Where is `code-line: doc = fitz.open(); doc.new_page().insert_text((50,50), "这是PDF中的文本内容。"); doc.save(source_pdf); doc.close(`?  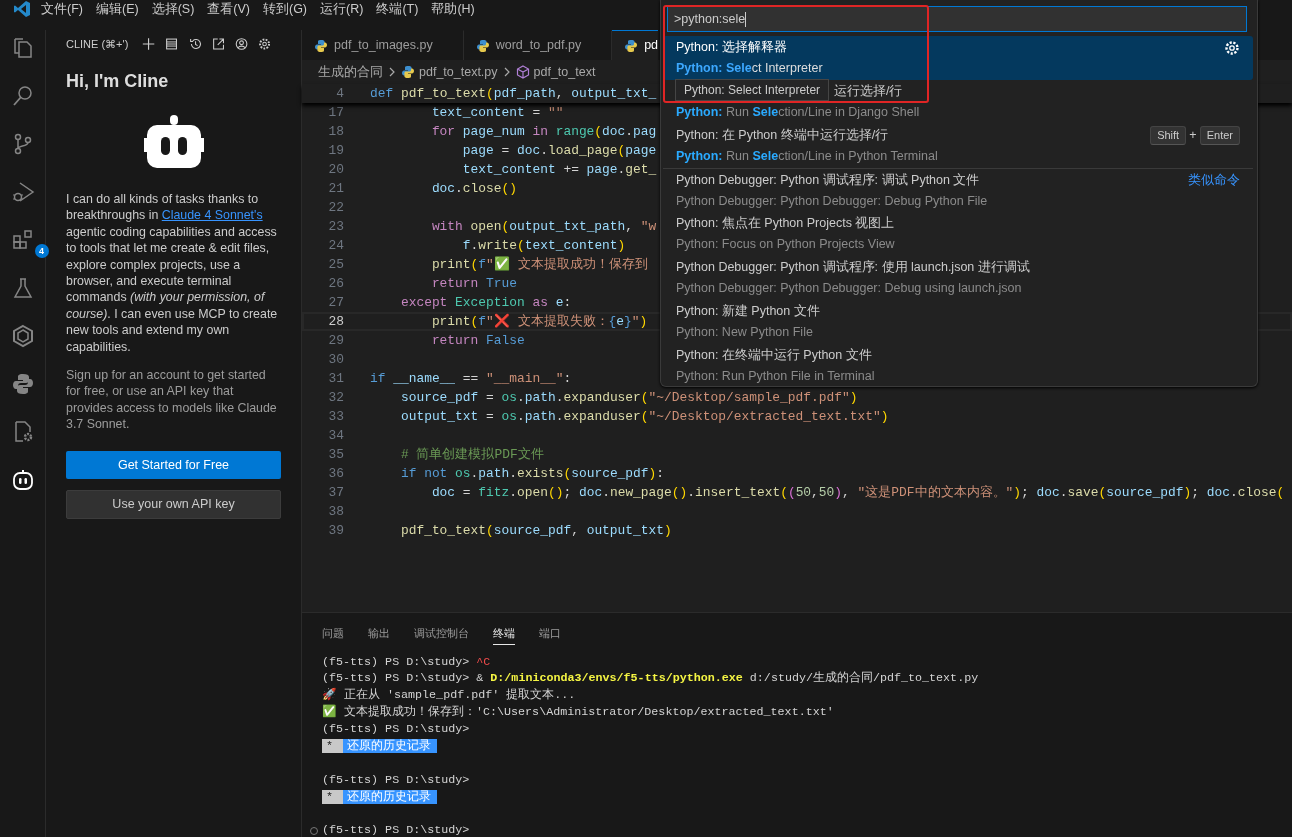 code-line: doc = fitz.open(); doc.new_page().insert_text((50,50), "这是PDF中的文本内容。"); doc.save(source_pdf); doc.close( is located at coordinates (857, 493).